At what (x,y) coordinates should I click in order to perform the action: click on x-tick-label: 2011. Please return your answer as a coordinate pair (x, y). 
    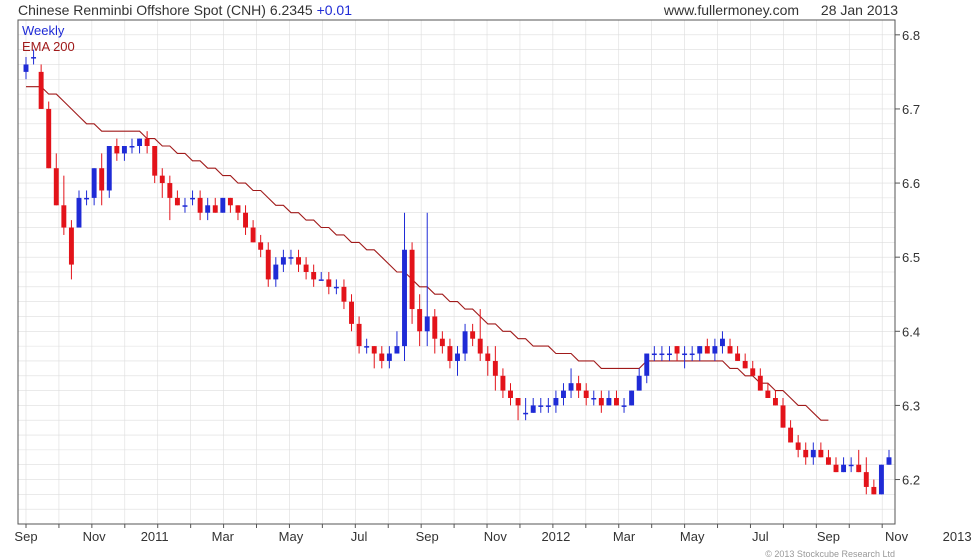
    Looking at the image, I should click on (155, 536).